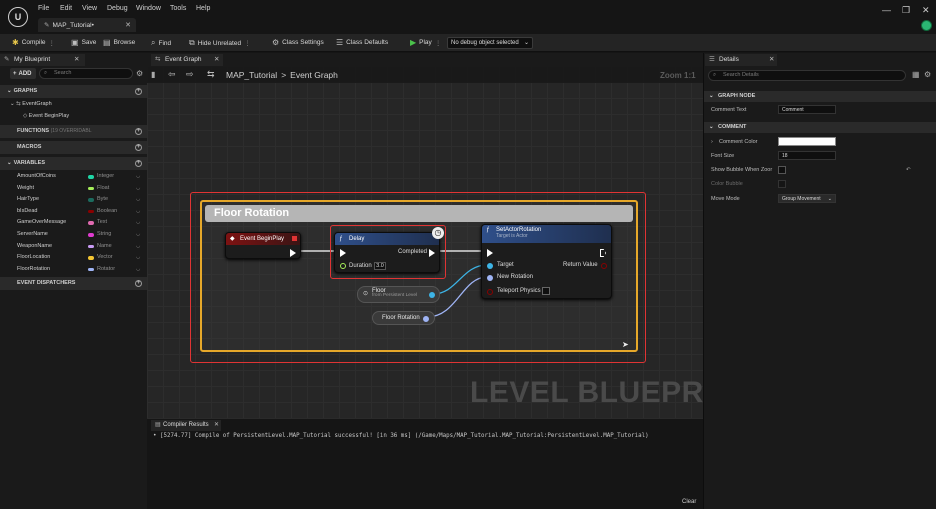  Describe the element at coordinates (73, 283) in the screenshot. I see `event-dispatchers-section-header: EVENT DISPATCHERS +` at that location.